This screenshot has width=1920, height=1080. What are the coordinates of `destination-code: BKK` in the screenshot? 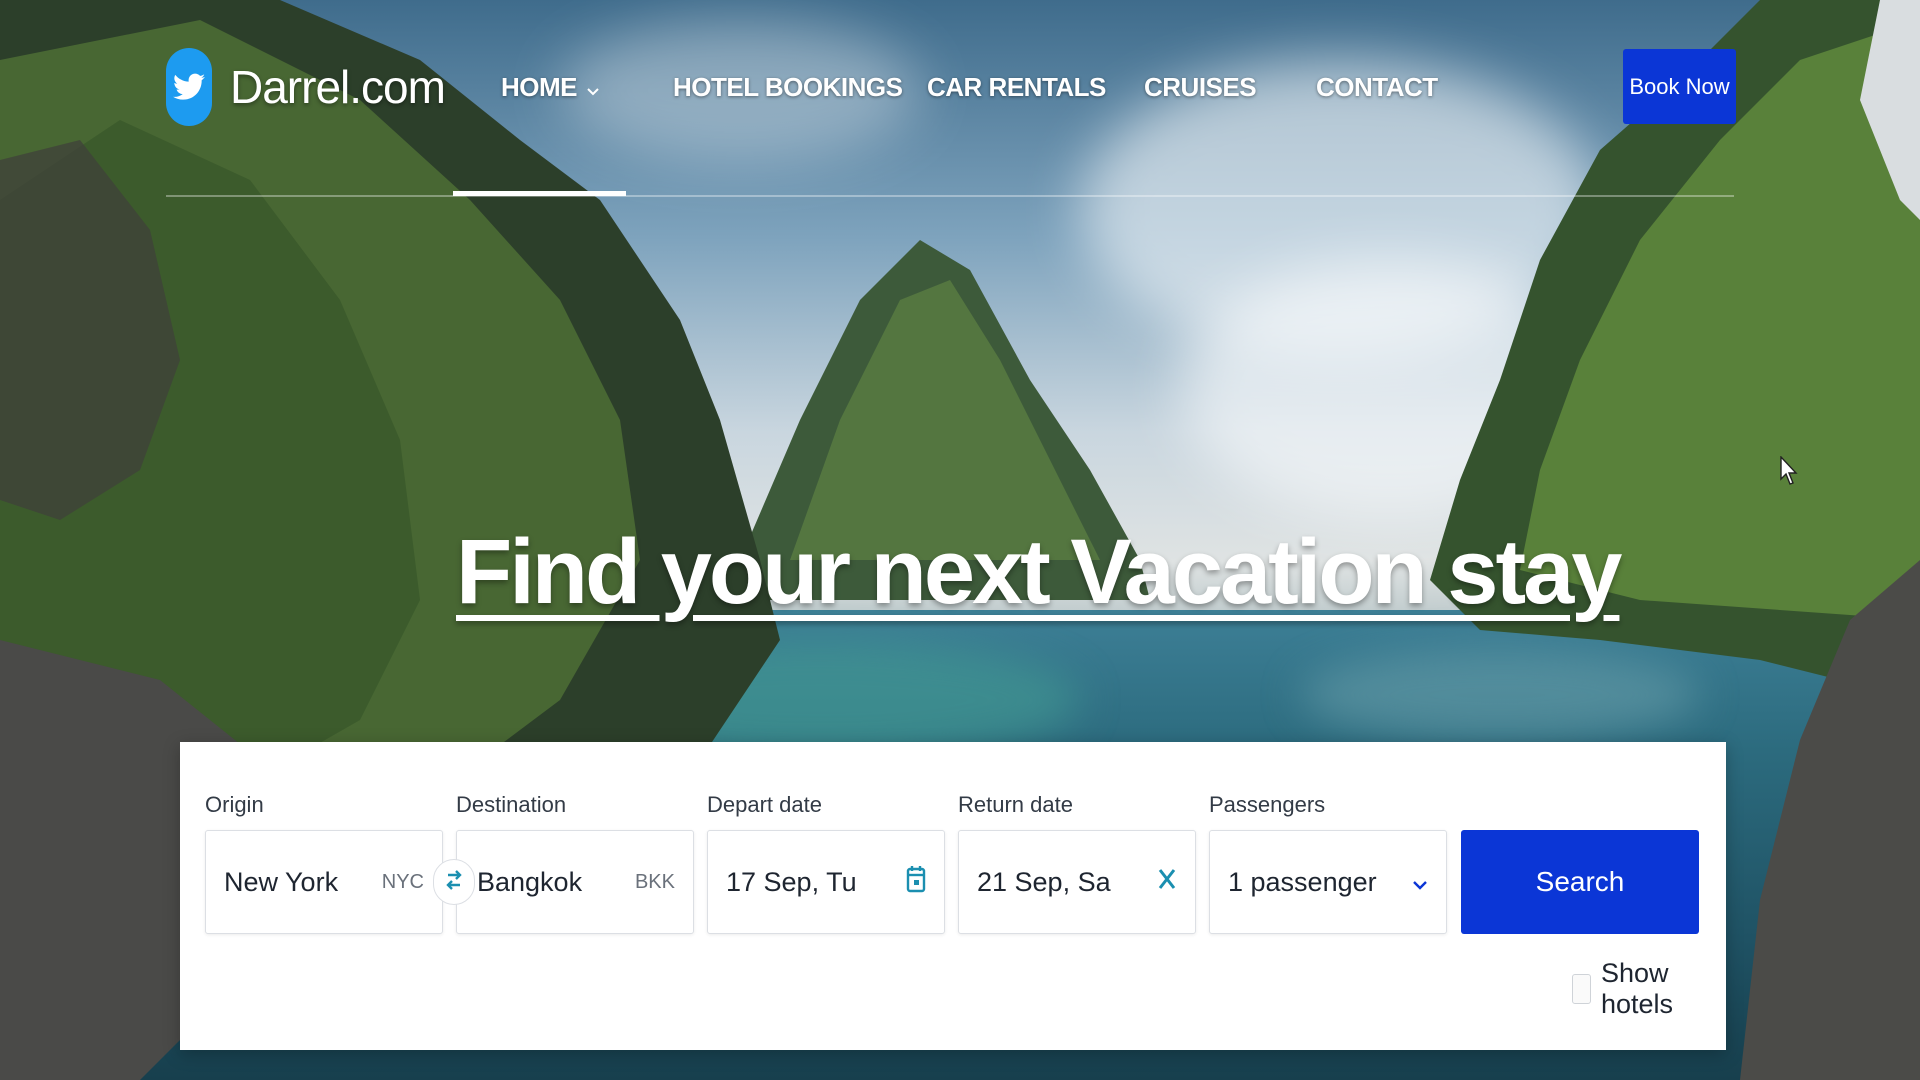 It's located at (654, 881).